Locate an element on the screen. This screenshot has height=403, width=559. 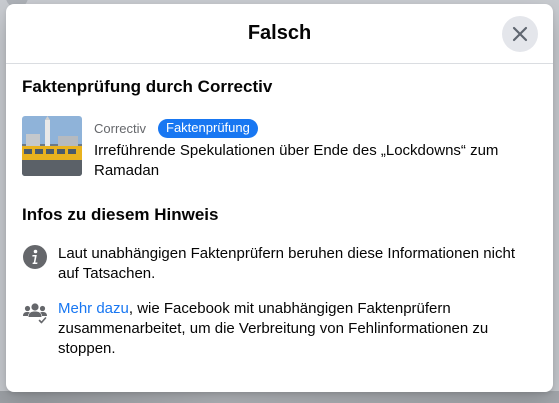
close-icon is located at coordinates (520, 34).